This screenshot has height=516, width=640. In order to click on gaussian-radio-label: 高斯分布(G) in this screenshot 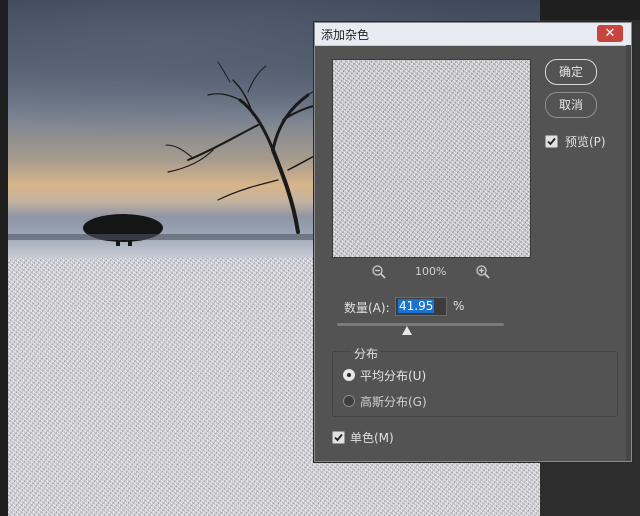, I will do `click(393, 401)`.